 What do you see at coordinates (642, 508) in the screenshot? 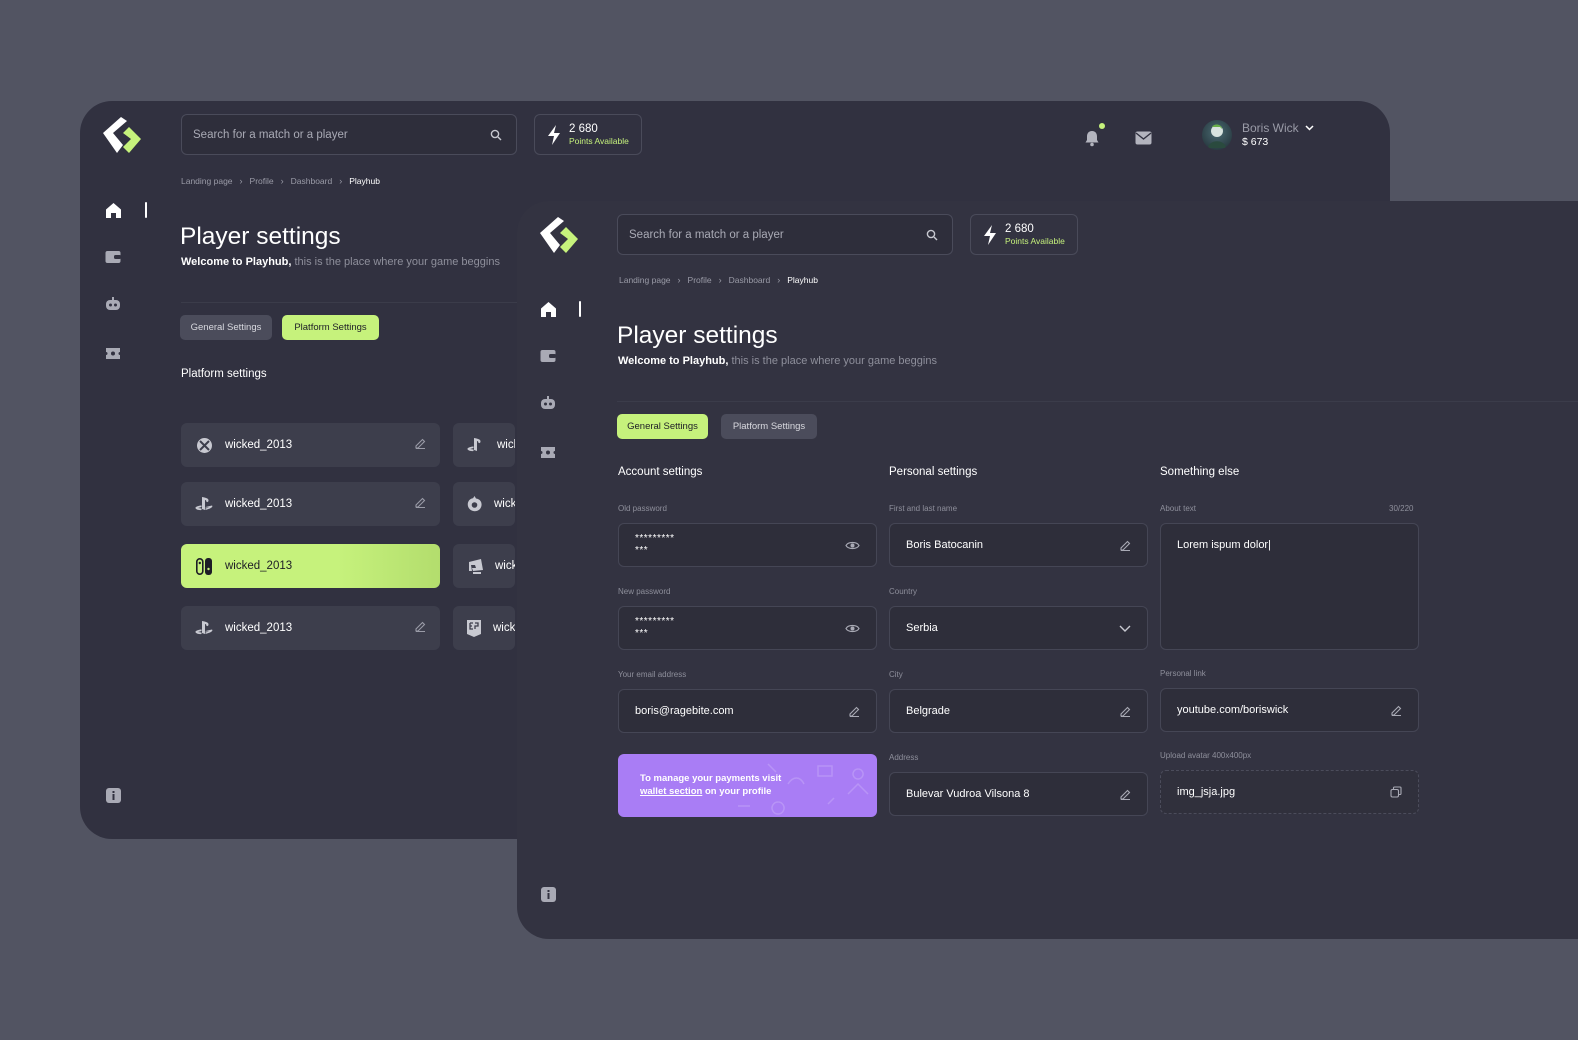
I see `old-password-label: Old password` at bounding box center [642, 508].